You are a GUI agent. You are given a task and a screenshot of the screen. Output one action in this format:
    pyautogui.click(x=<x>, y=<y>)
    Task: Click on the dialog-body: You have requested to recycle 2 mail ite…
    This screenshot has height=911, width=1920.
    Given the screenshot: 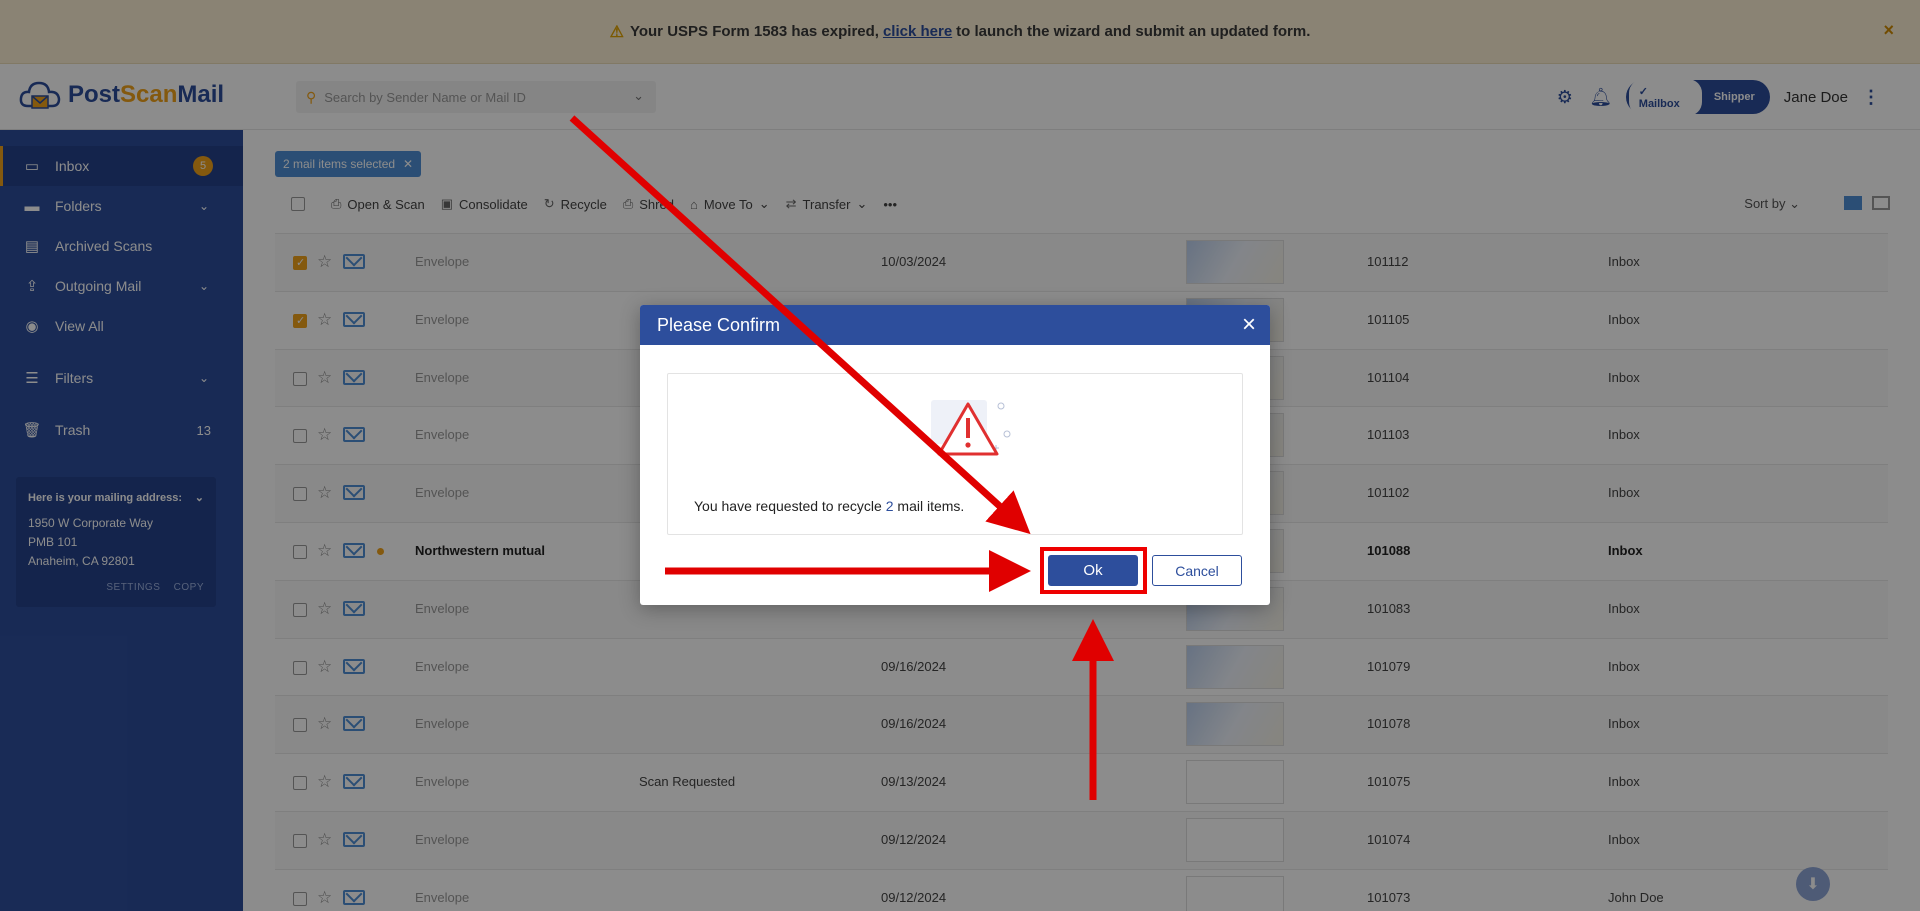 What is the action you would take?
    pyautogui.click(x=955, y=454)
    